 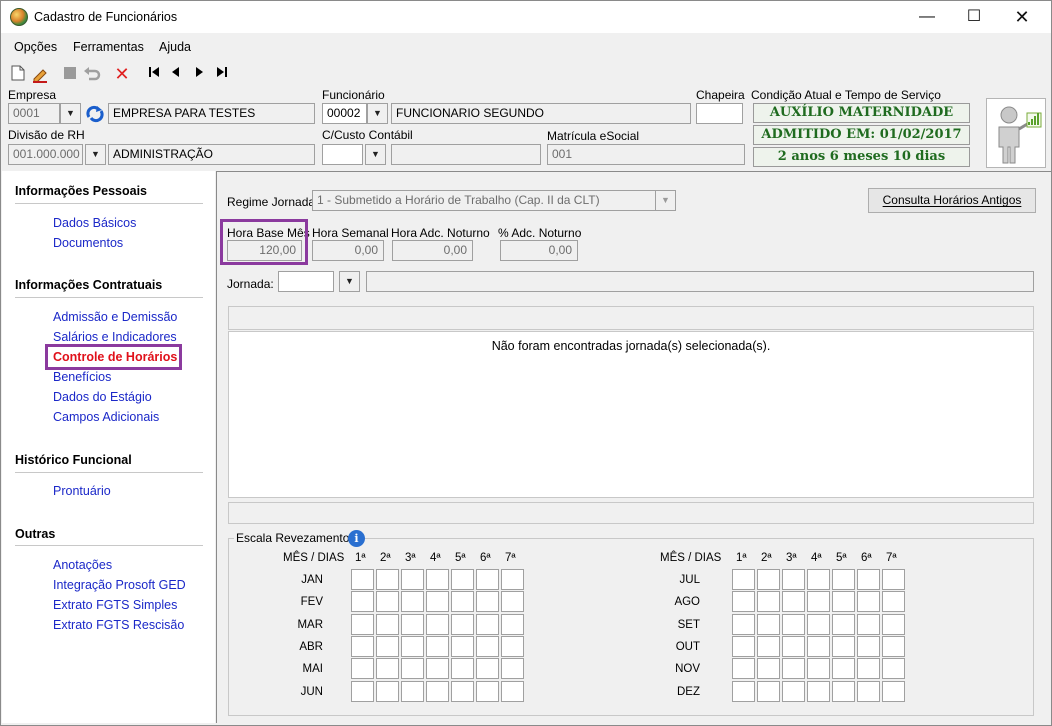 I want to click on divisao-dropdown-icon: ▼, so click(x=95, y=154).